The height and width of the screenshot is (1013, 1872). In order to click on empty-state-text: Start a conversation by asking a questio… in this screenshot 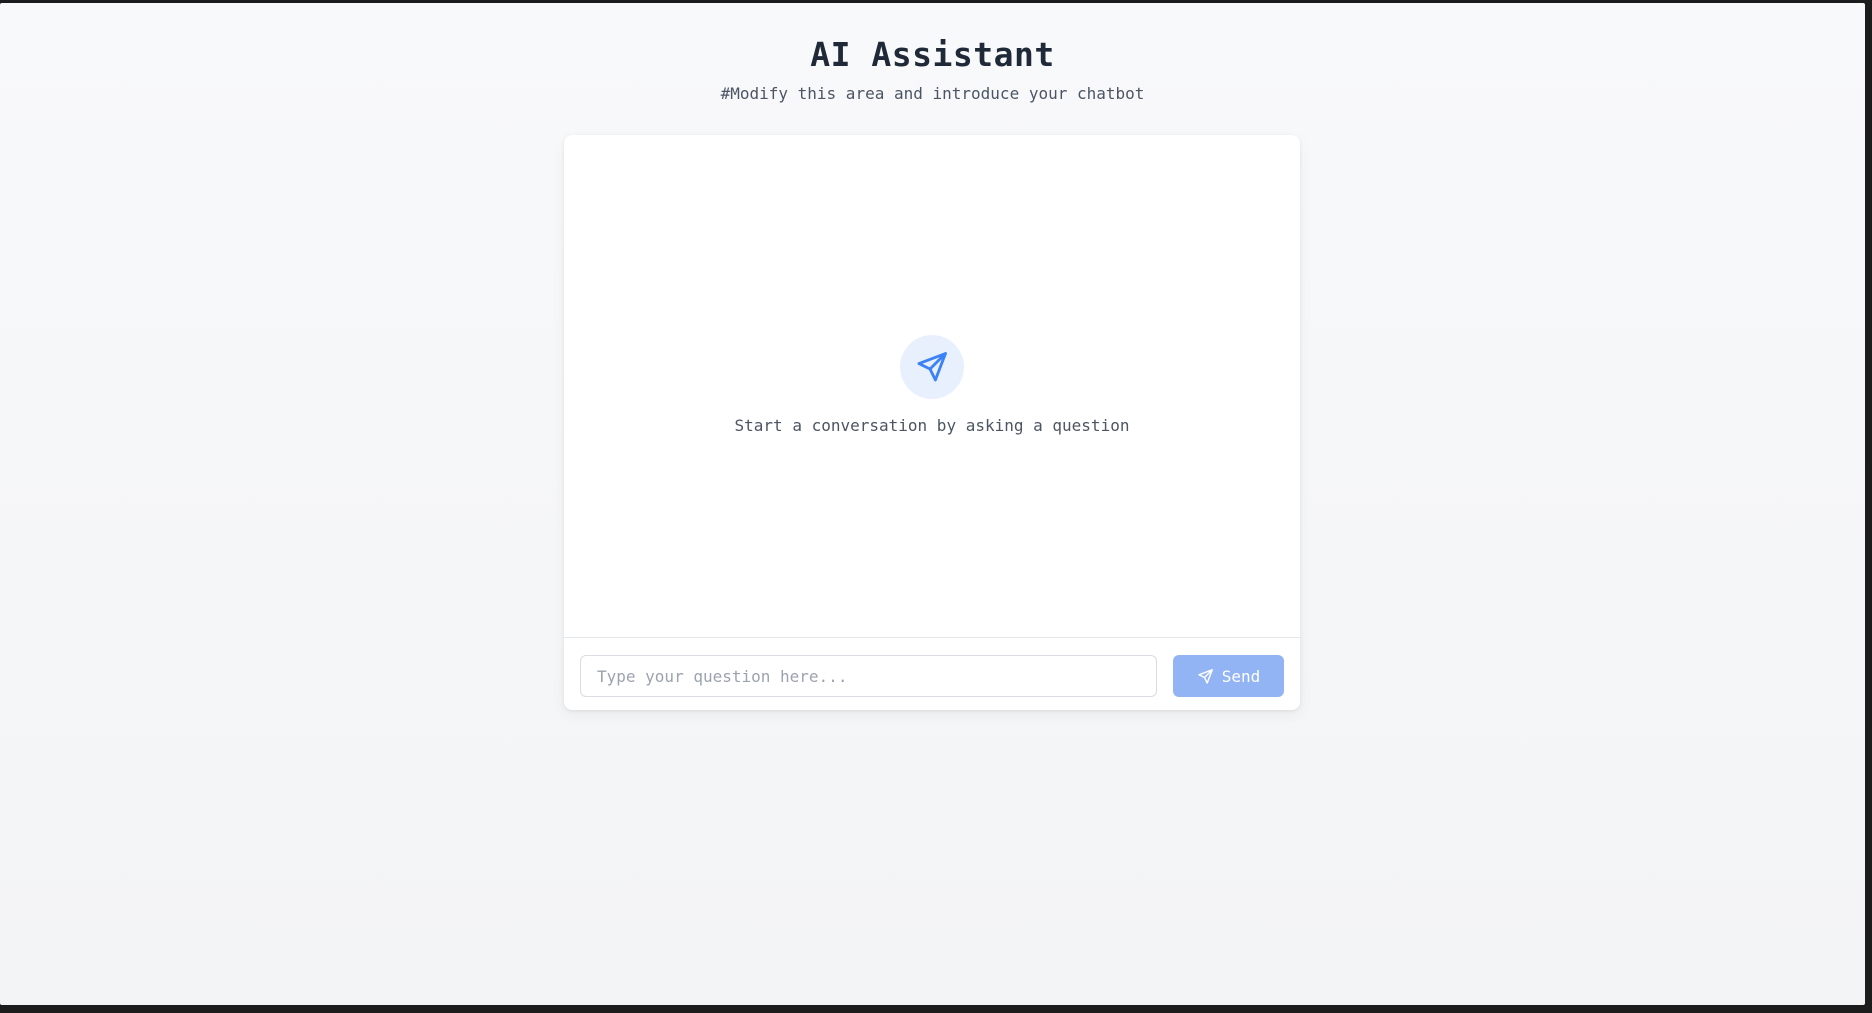, I will do `click(932, 425)`.